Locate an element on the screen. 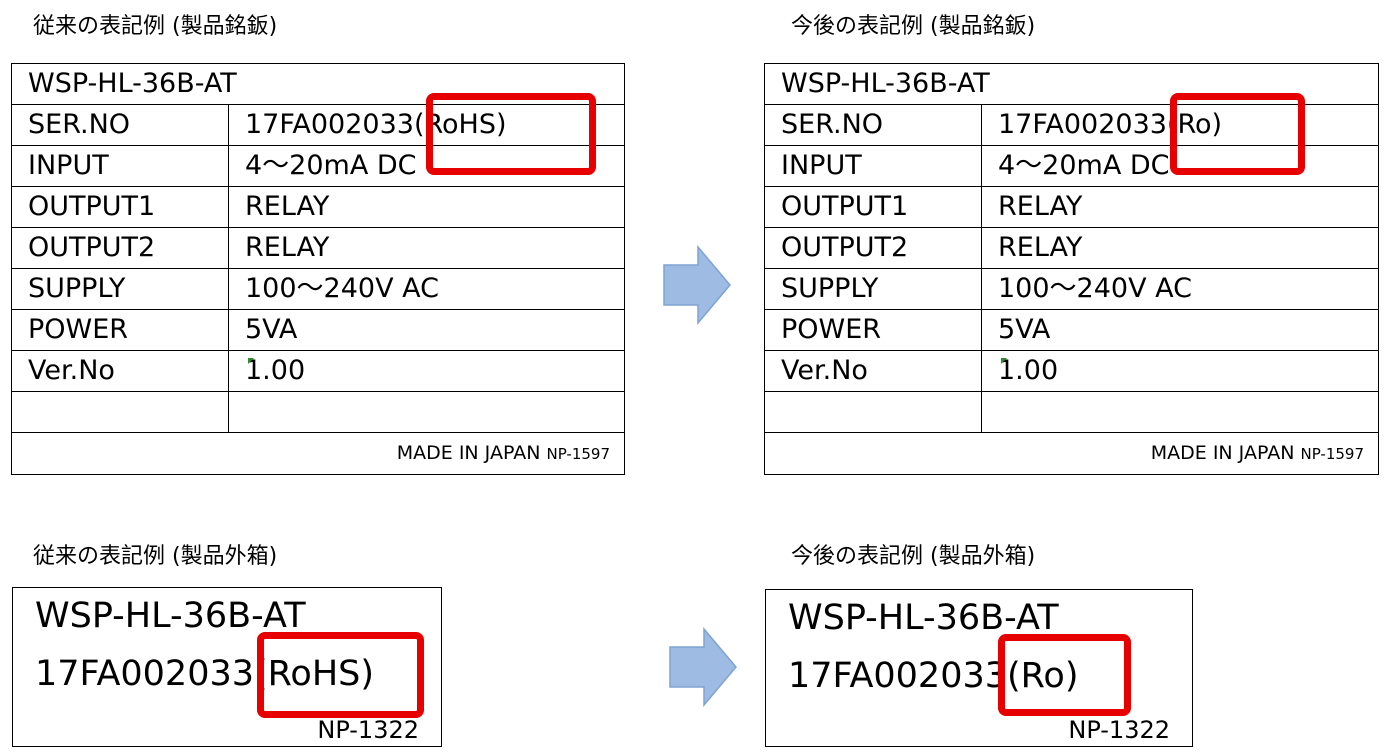 The height and width of the screenshot is (755, 1385). old-box-rohs-highlight is located at coordinates (340, 675).